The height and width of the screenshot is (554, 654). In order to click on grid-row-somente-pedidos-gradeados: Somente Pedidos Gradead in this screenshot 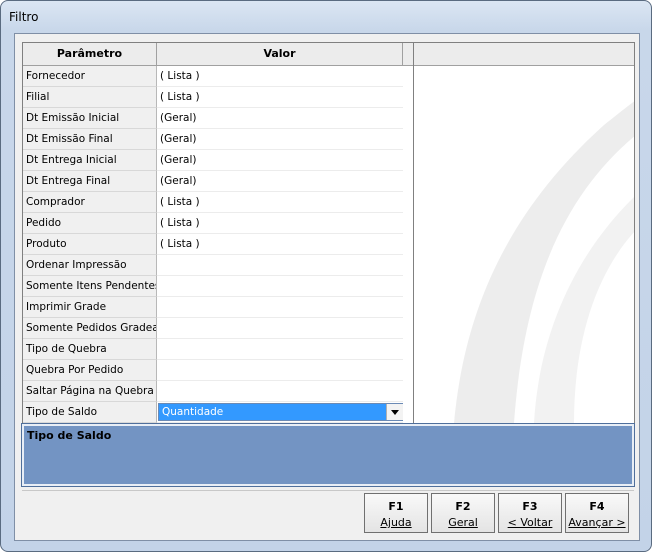, I will do `click(220, 328)`.